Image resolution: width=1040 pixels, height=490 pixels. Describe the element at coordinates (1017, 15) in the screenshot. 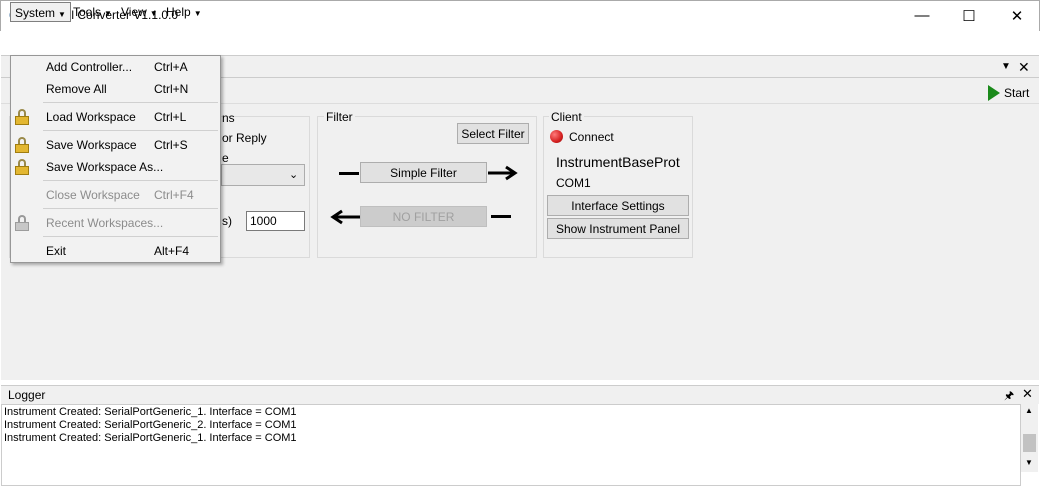

I see `close-button: ✕` at that location.